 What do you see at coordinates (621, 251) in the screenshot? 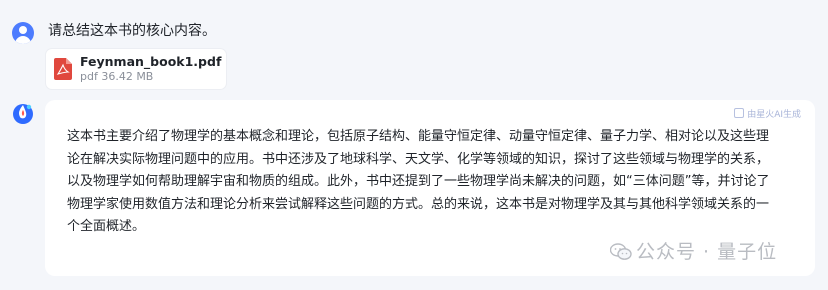
I see `wechat-icon` at bounding box center [621, 251].